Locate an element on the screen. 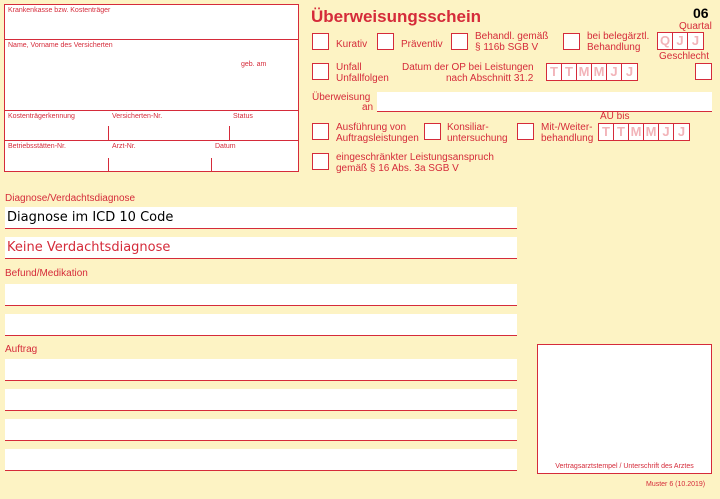 The image size is (720, 499). au-bis-label: AU bis is located at coordinates (615, 116).